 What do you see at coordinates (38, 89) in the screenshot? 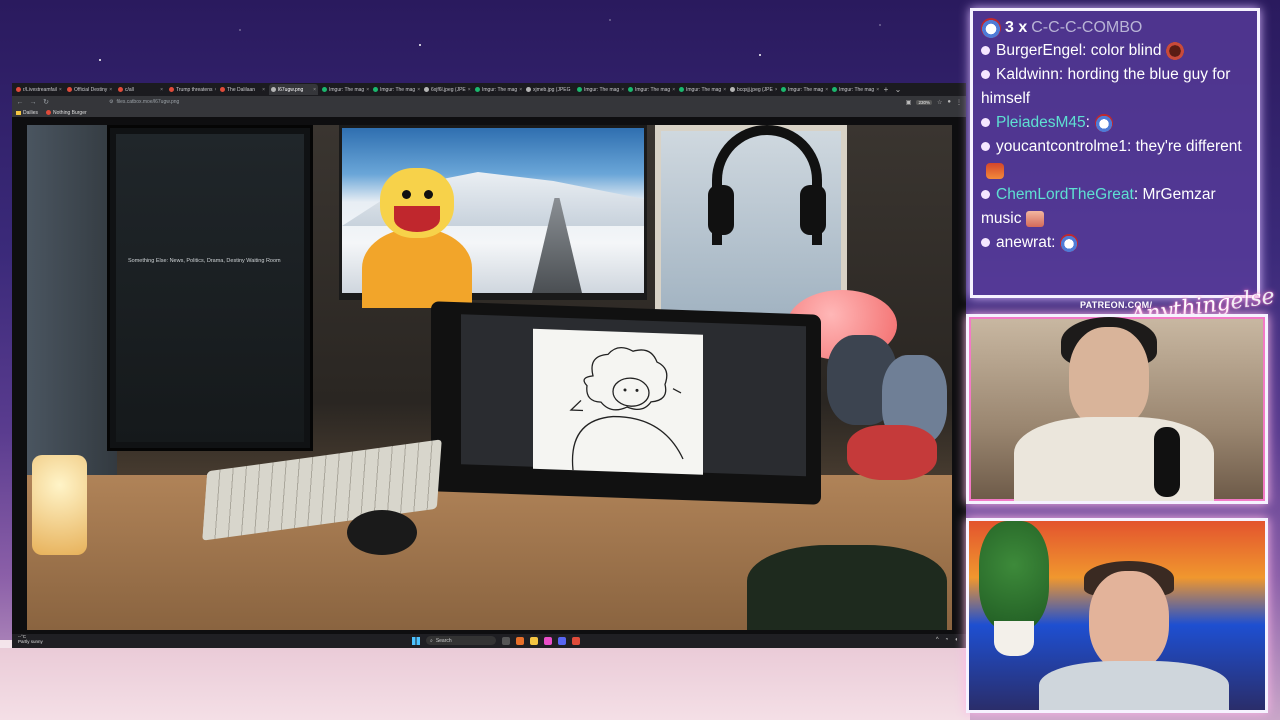
I see `browser-tab: r/Livestreamfail ×` at bounding box center [38, 89].